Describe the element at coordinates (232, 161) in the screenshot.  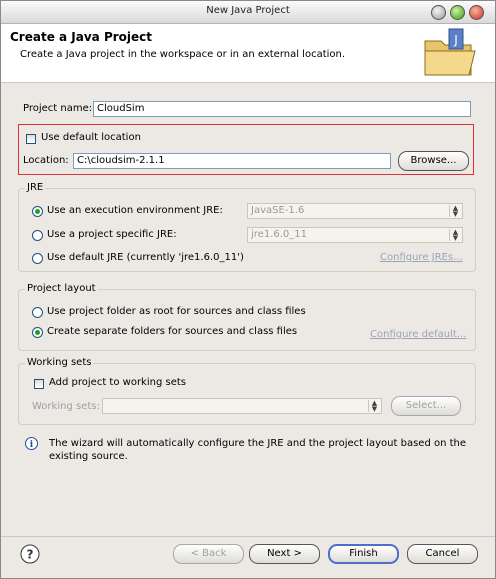
I see `location-input: C:\cloudsim-2.1.1` at that location.